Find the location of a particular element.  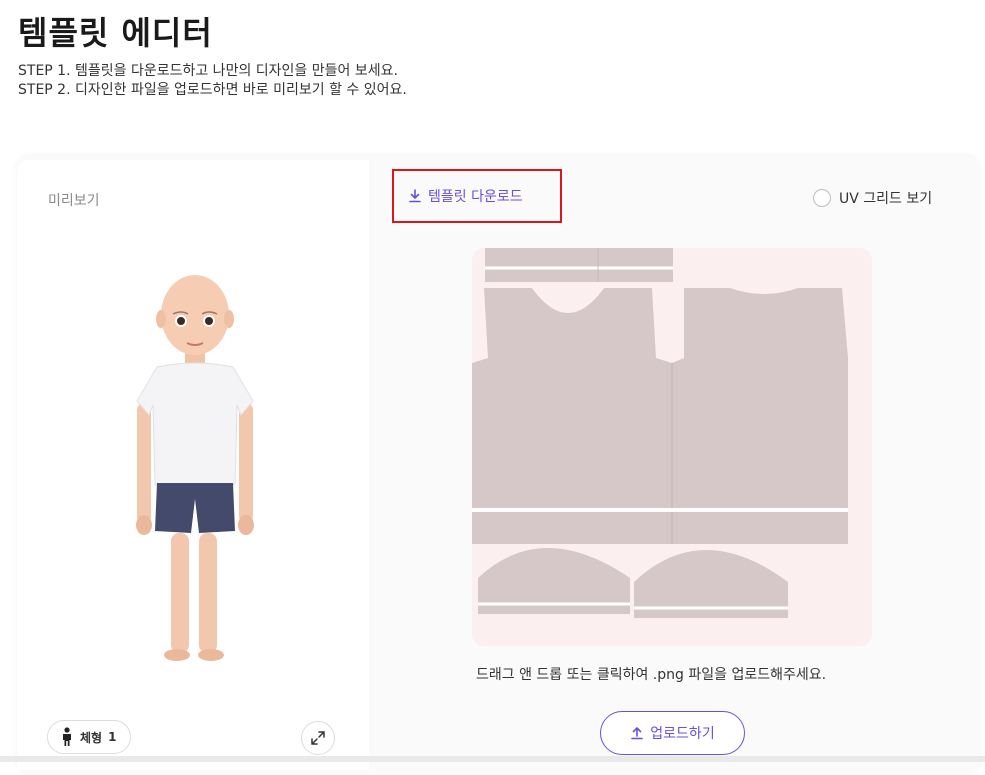

upload-icon is located at coordinates (637, 733).